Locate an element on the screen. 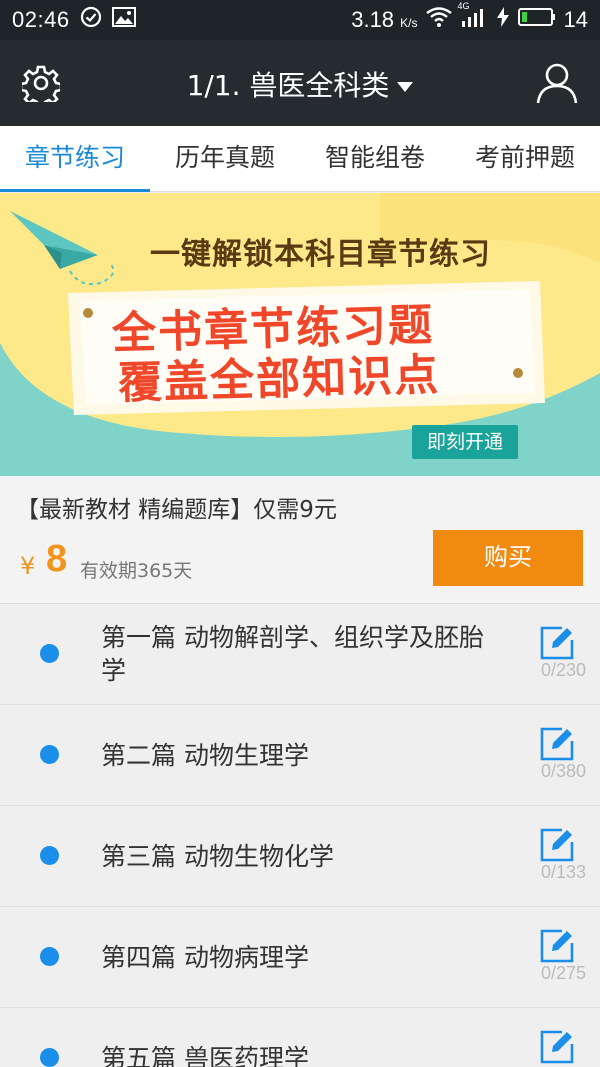 The image size is (600, 1067). list-item: 第三篇 动物生物化学 0/133 is located at coordinates (300, 856).